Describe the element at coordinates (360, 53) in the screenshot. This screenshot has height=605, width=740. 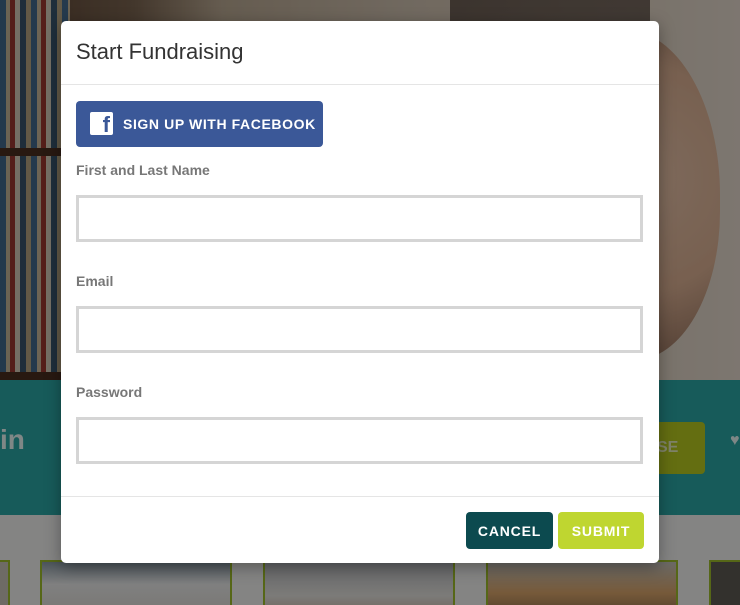
I see `dialog-header: Start Fundraising` at that location.